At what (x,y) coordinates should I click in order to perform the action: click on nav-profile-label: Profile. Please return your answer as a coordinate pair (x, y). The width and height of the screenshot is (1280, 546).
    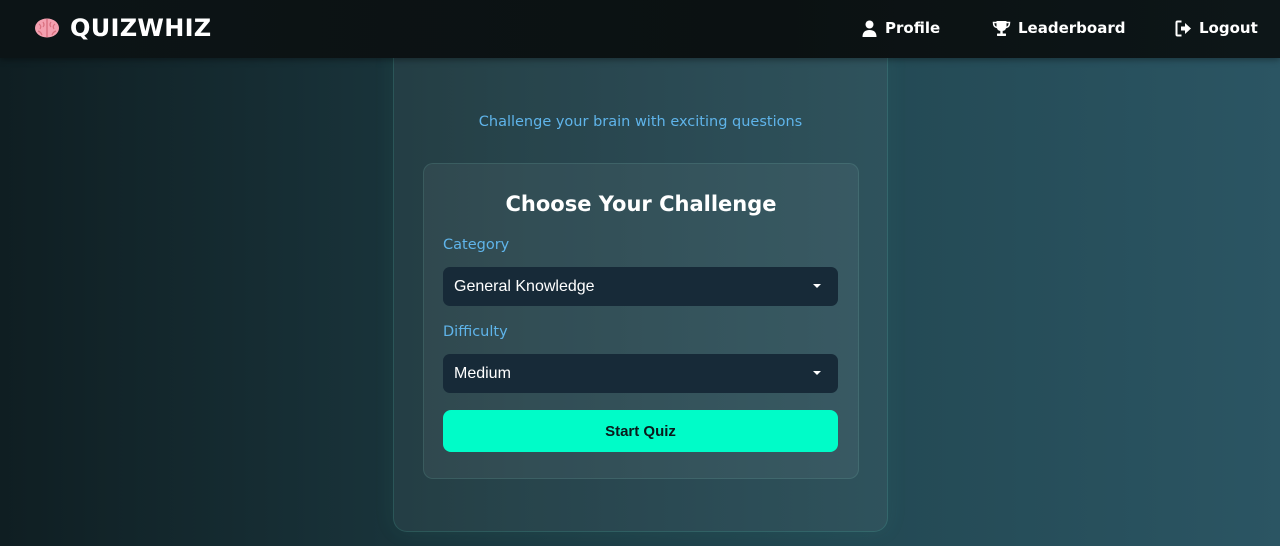
    Looking at the image, I should click on (913, 28).